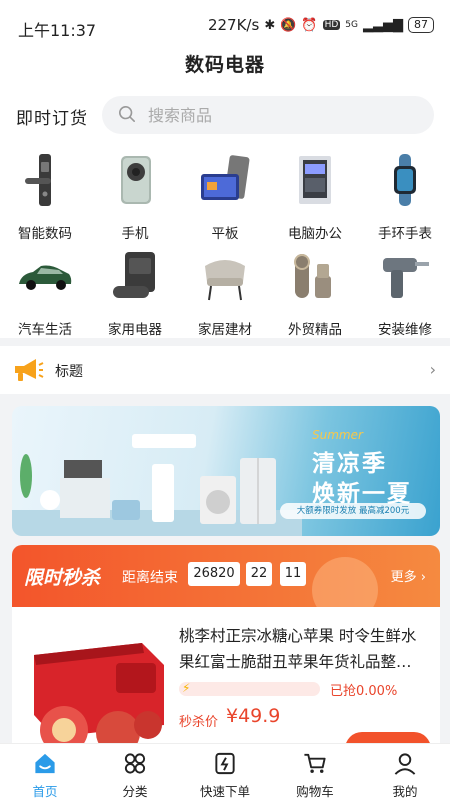 This screenshot has height=800, width=450. What do you see at coordinates (315, 234) in the screenshot?
I see `category-label: 电脑办公` at bounding box center [315, 234].